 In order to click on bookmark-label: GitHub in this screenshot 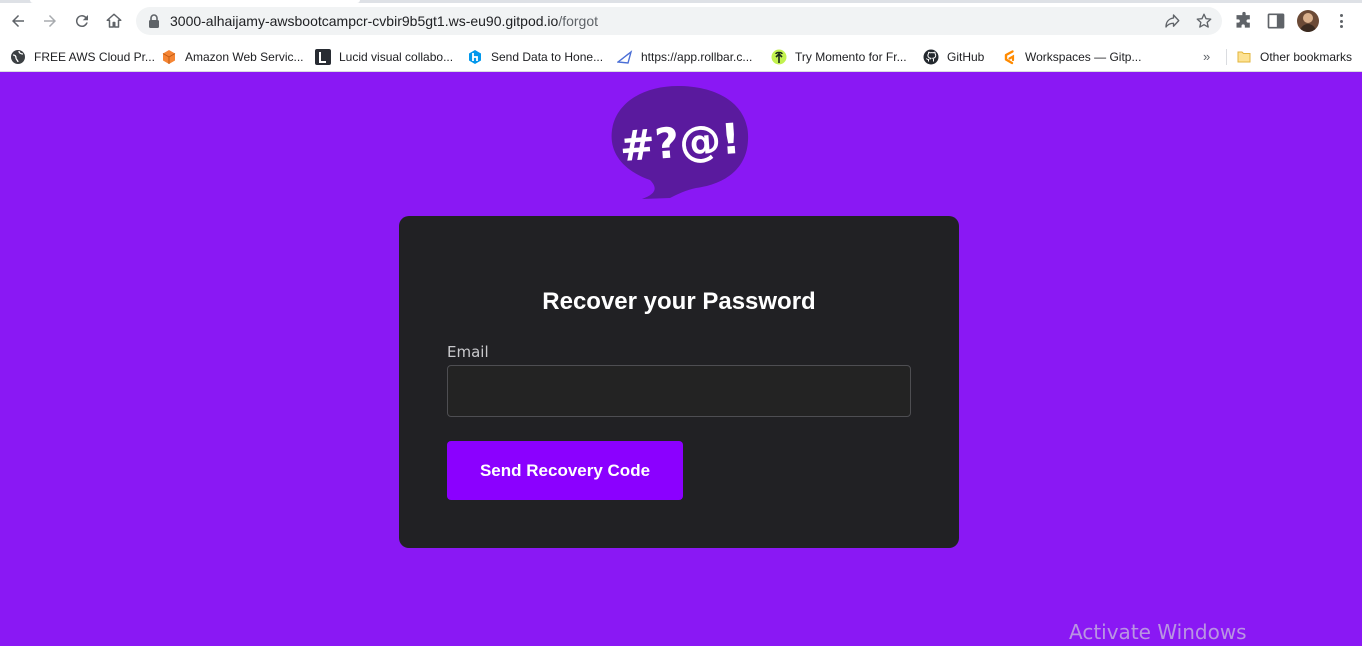, I will do `click(966, 57)`.